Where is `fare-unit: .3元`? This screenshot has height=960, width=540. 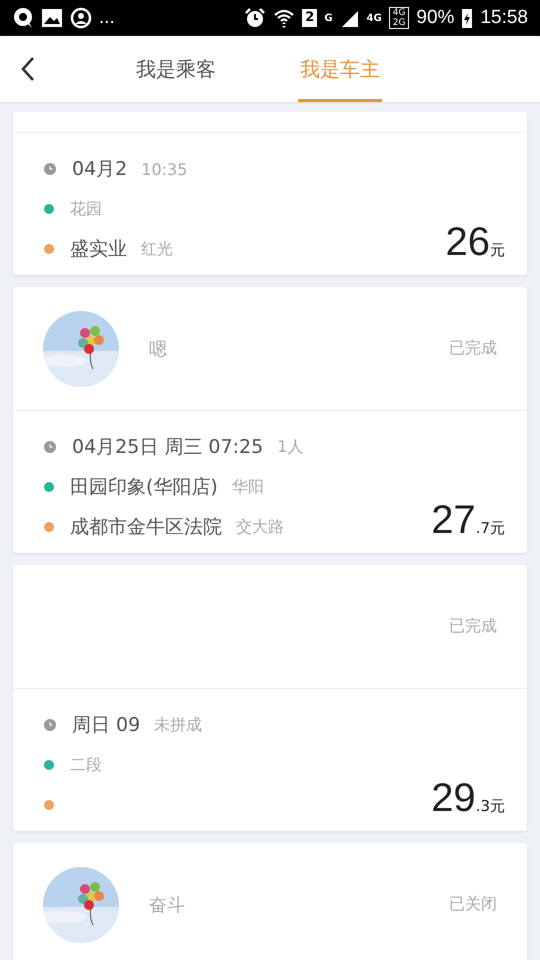 fare-unit: .3元 is located at coordinates (490, 806).